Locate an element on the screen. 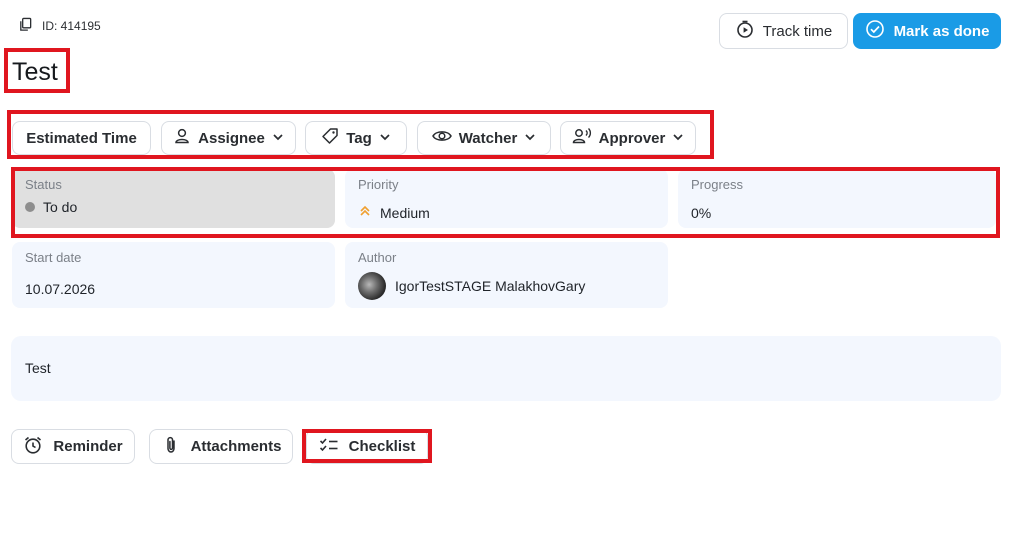 This screenshot has height=534, width=1026. assignee-dropdown: Assignee is located at coordinates (228, 138).